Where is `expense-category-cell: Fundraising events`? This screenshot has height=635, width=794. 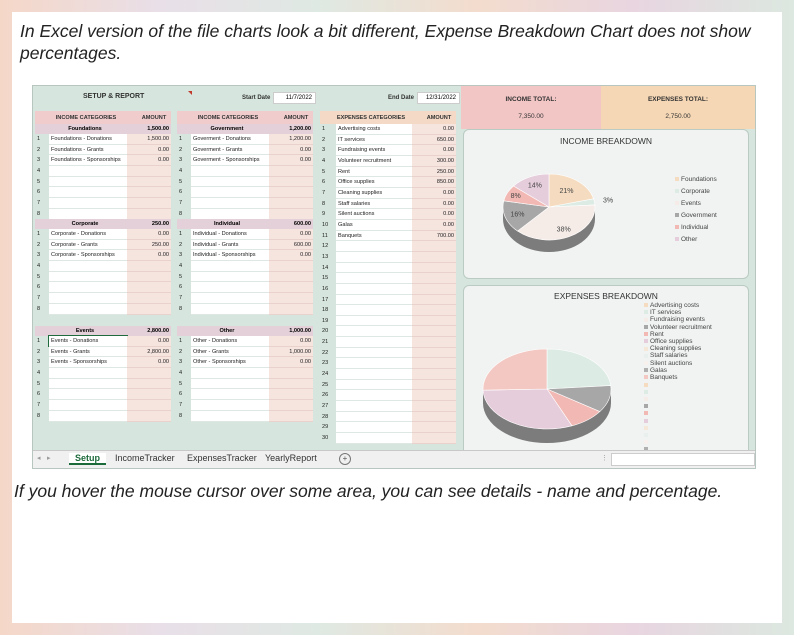
expense-category-cell: Fundraising events is located at coordinates (374, 150).